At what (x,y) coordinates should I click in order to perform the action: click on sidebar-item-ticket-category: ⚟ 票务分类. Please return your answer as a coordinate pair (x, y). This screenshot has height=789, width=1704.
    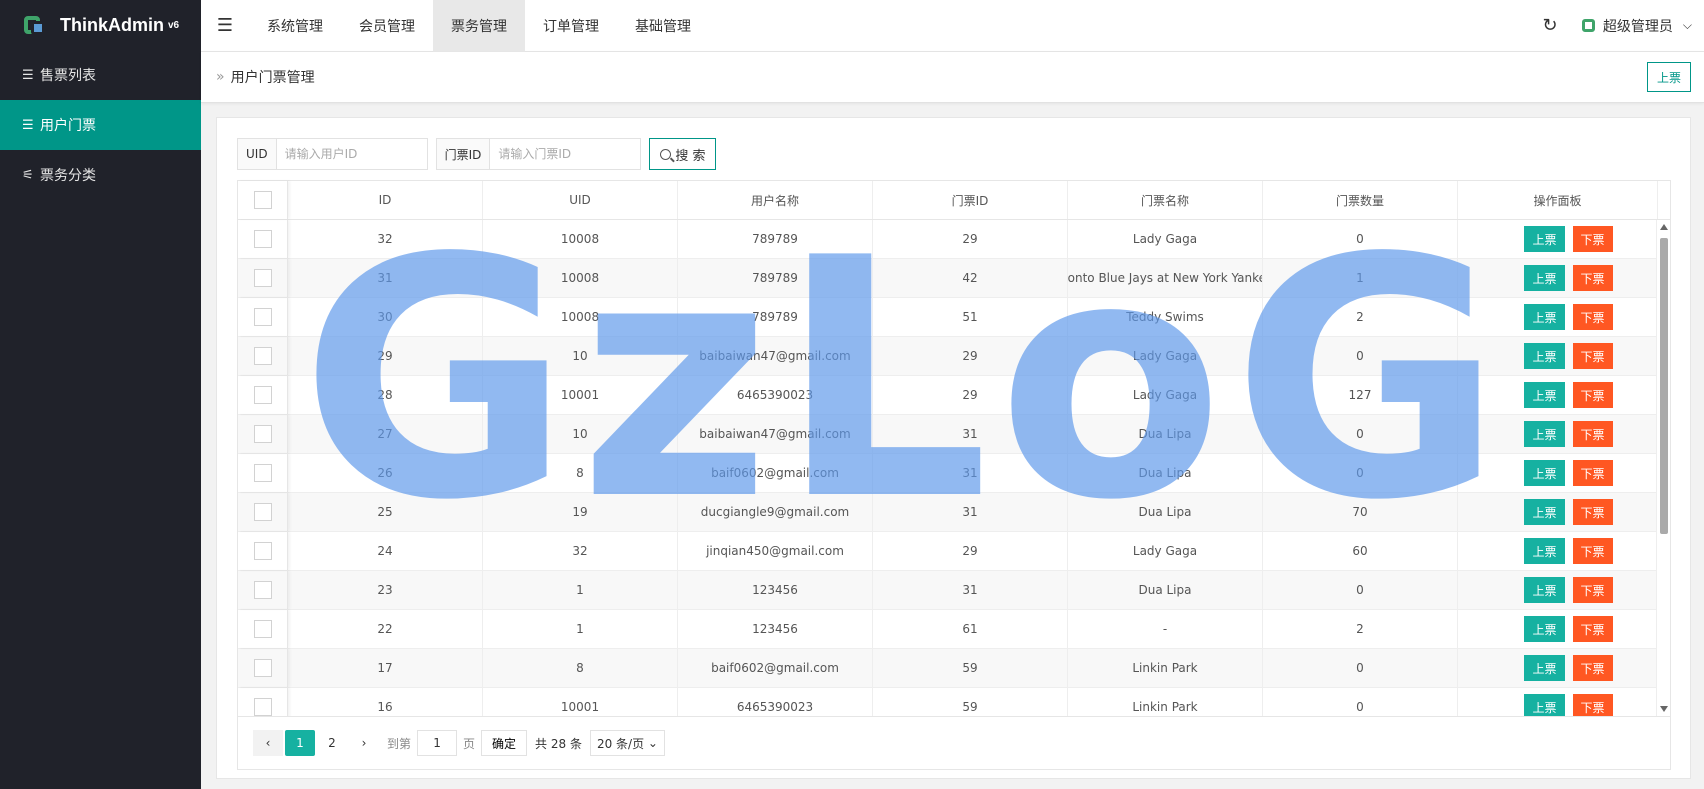
    Looking at the image, I should click on (100, 175).